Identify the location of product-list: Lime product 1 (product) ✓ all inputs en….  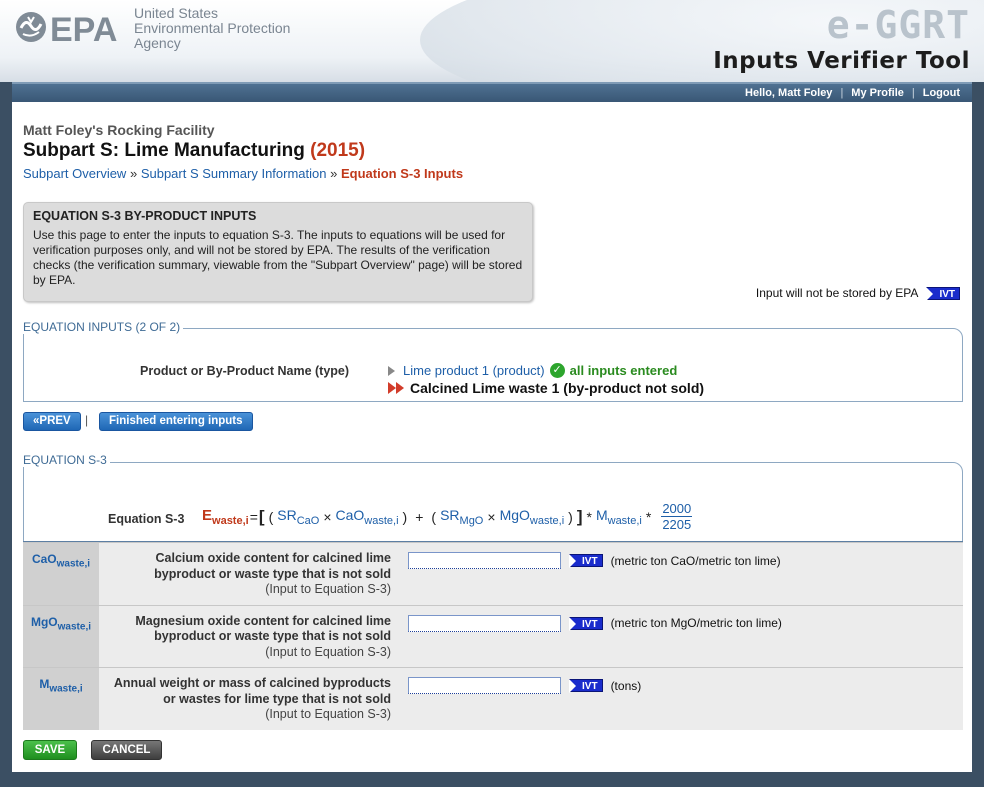
(546, 379).